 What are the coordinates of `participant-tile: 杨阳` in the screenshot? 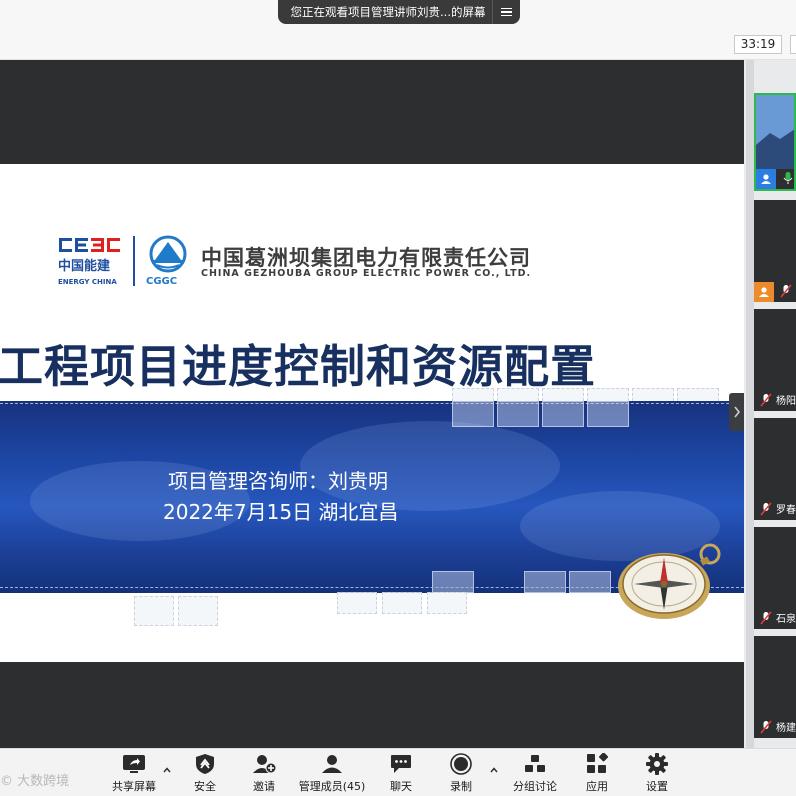 It's located at (775, 360).